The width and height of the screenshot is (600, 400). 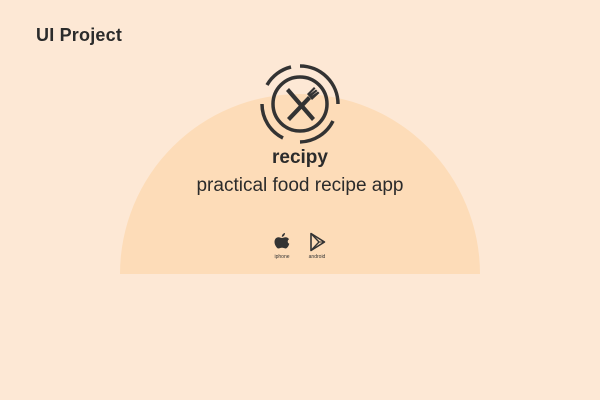 I want to click on app-tagline: practical food recipe app, so click(x=300, y=185).